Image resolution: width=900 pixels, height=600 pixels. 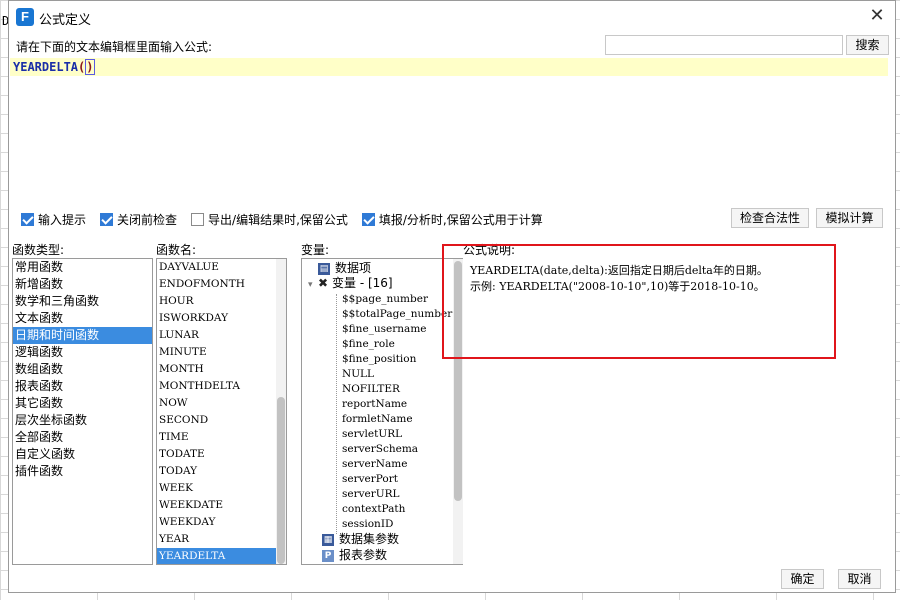 What do you see at coordinates (350, 283) in the screenshot?
I see `tree-node-variables: ▾ ✖ 变量 - [16]` at bounding box center [350, 283].